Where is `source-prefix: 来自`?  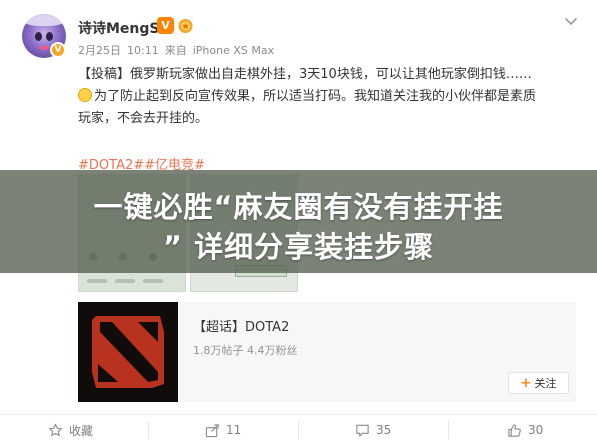
source-prefix: 来自 is located at coordinates (175, 50).